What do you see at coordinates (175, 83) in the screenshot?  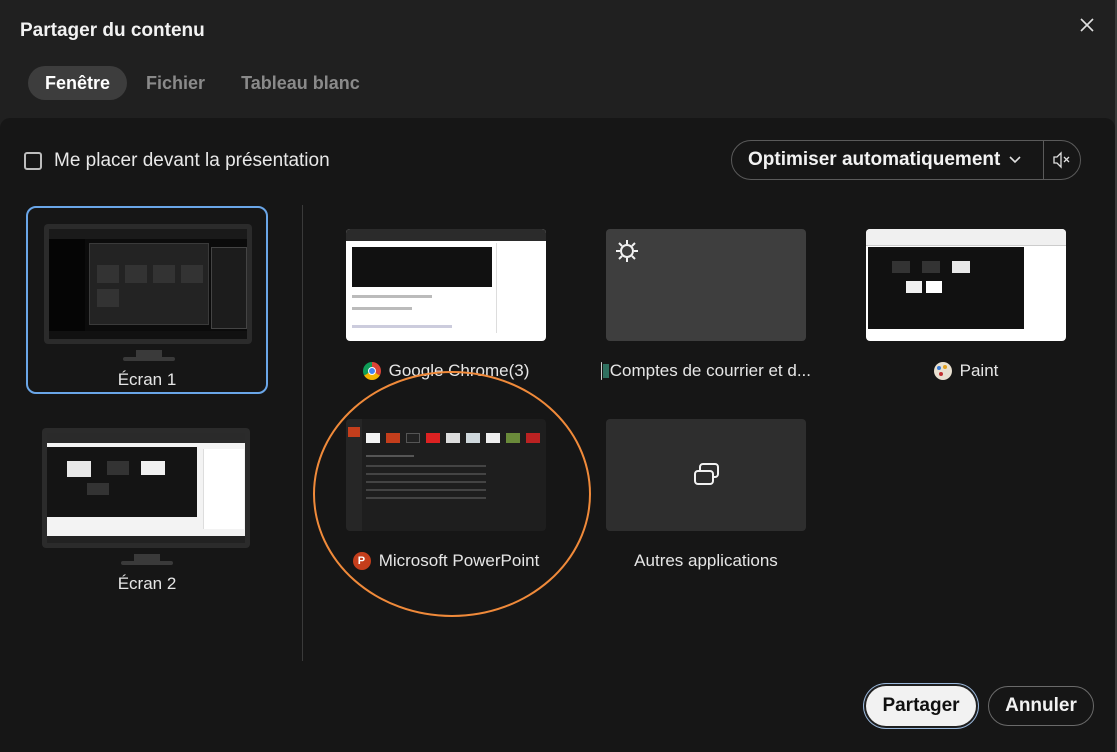 I see `tab-fichier: Fichier` at bounding box center [175, 83].